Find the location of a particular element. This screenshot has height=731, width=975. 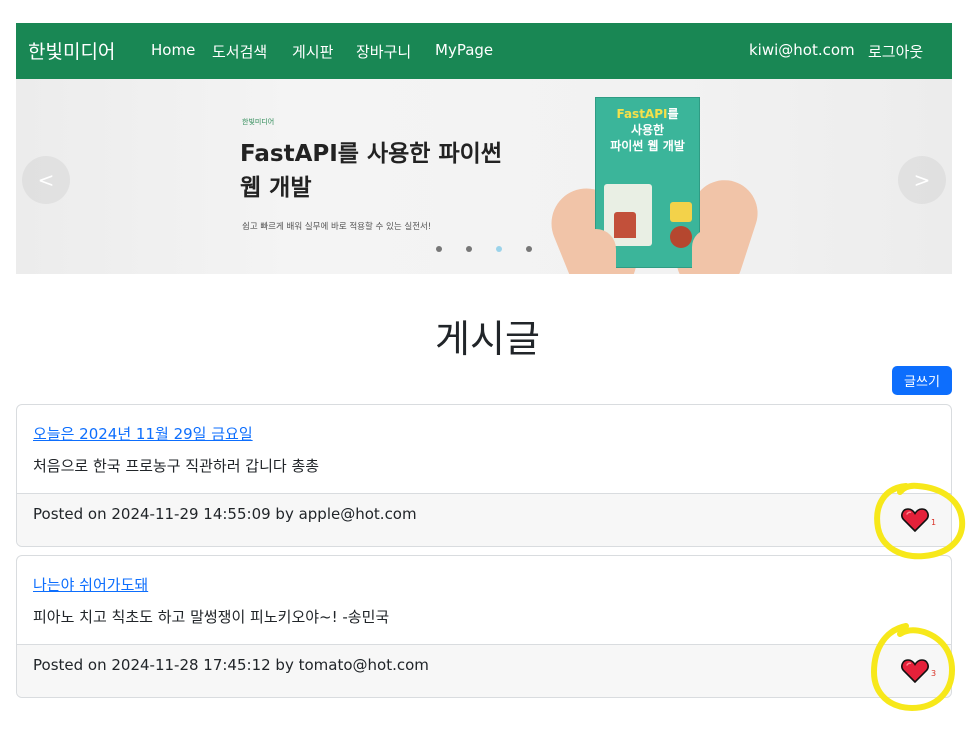

brand-logo-link: 한빛미디어 is located at coordinates (71, 50).